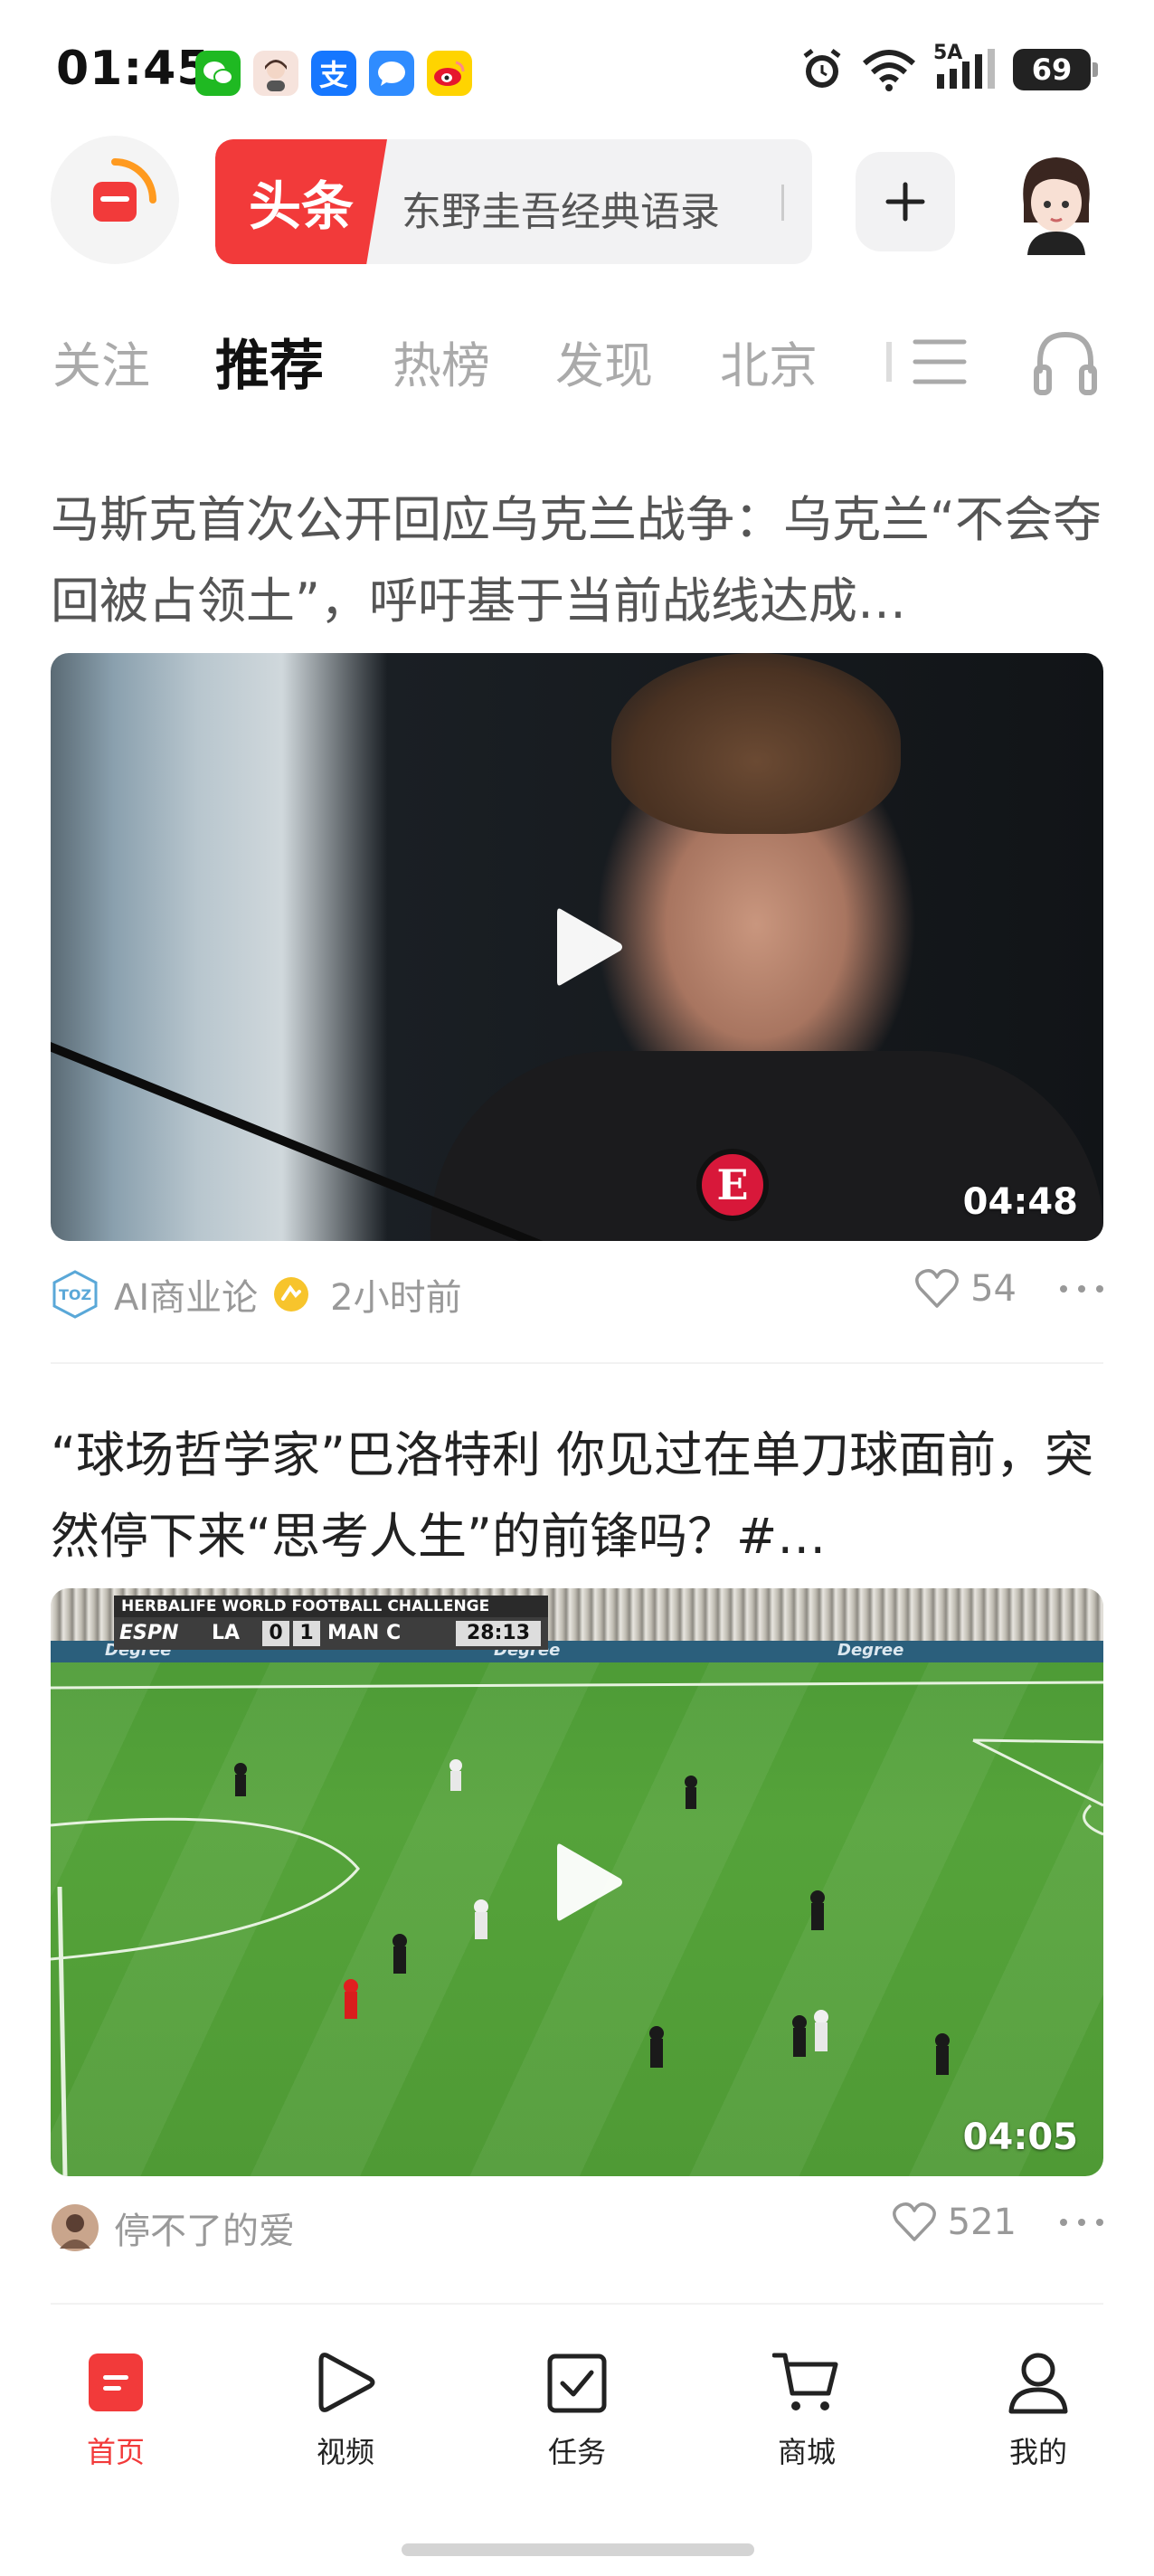 The width and height of the screenshot is (1154, 2576). I want to click on verified-badge-icon, so click(291, 1294).